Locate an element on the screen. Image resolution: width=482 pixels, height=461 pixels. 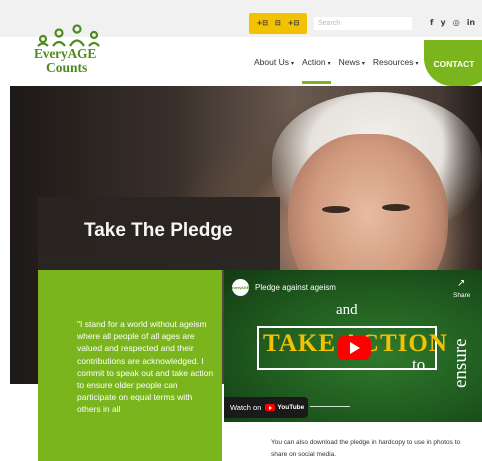
play-icon is located at coordinates (355, 348).